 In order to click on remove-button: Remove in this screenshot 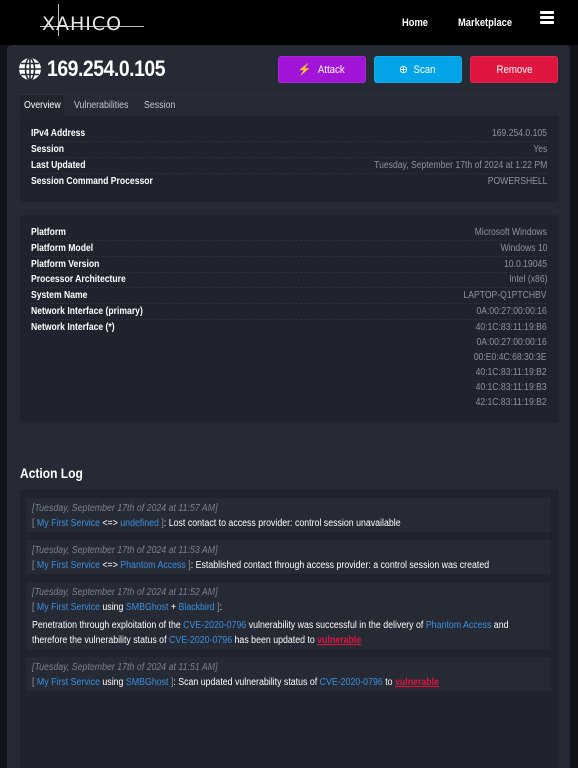, I will do `click(514, 69)`.